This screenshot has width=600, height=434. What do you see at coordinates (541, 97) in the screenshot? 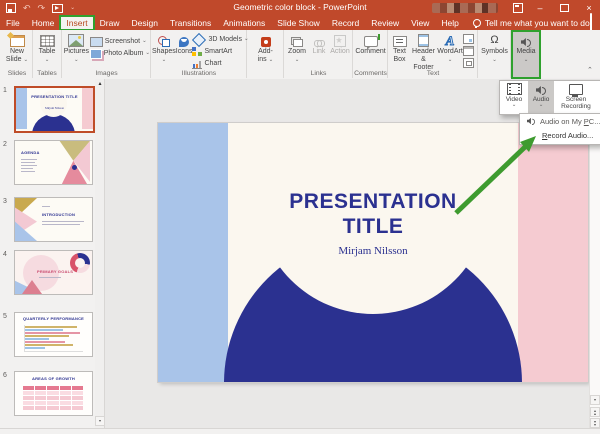
I see `audio-menu-button: Audio ⌄` at bounding box center [541, 97].